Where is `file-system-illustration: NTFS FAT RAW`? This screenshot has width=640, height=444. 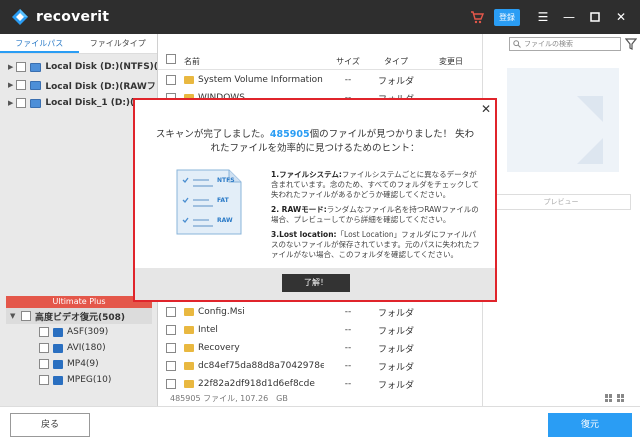 file-system-illustration: NTFS FAT RAW is located at coordinates (209, 202).